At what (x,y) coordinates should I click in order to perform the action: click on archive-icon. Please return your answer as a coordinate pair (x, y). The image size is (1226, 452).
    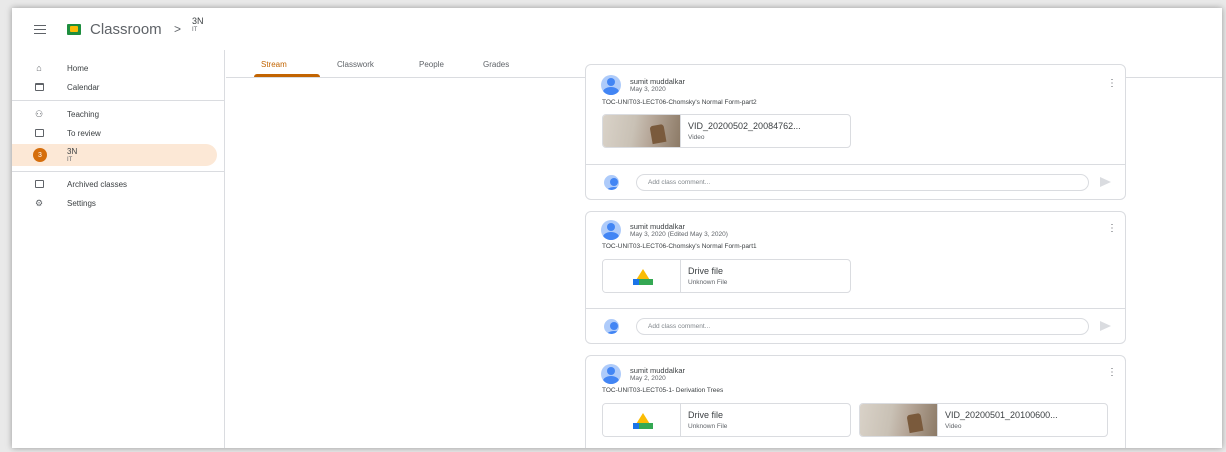
    Looking at the image, I should click on (39, 184).